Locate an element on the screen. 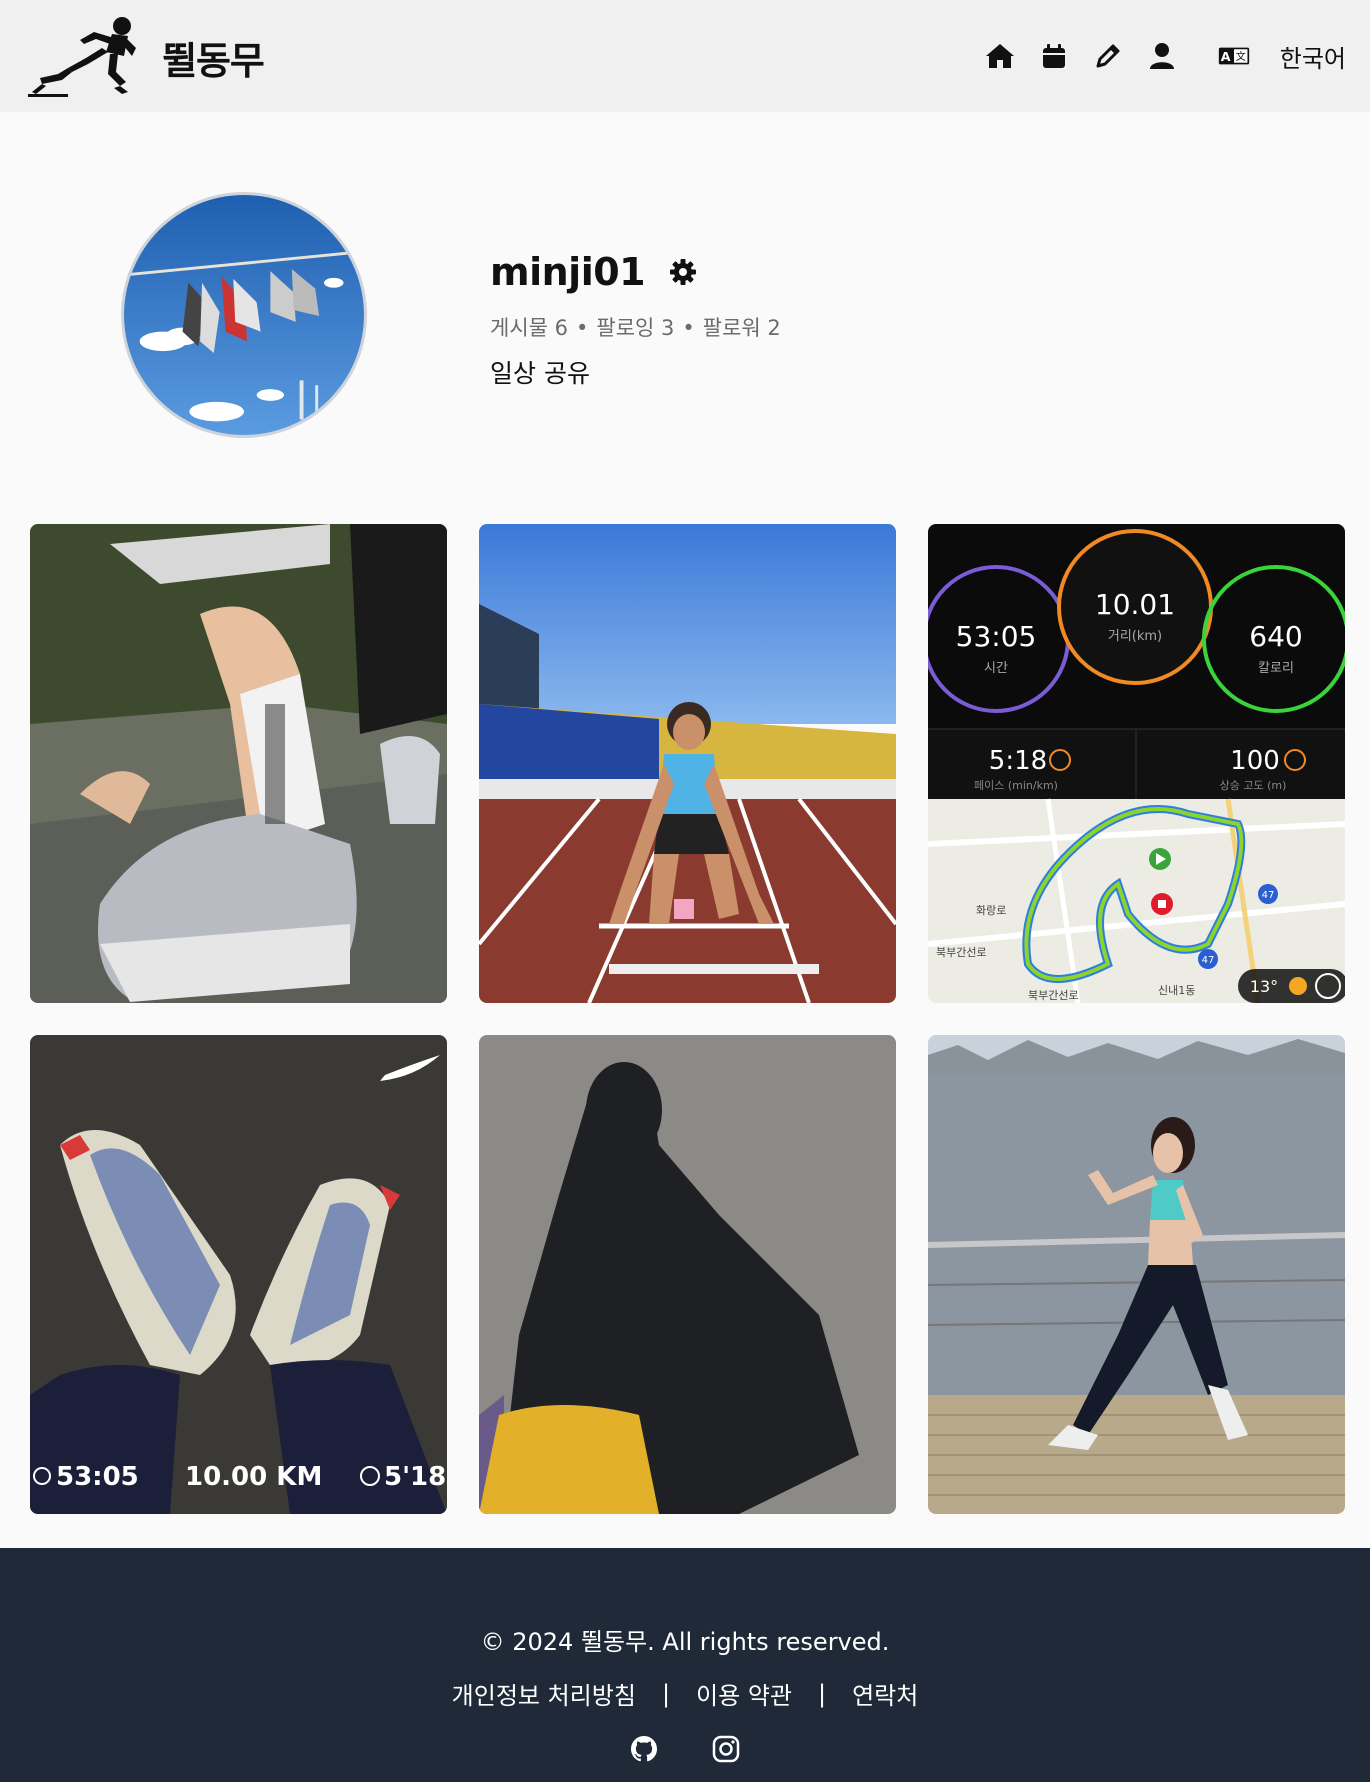 The height and width of the screenshot is (1782, 1370). logo-link: 뛸동무 is located at coordinates (146, 57).